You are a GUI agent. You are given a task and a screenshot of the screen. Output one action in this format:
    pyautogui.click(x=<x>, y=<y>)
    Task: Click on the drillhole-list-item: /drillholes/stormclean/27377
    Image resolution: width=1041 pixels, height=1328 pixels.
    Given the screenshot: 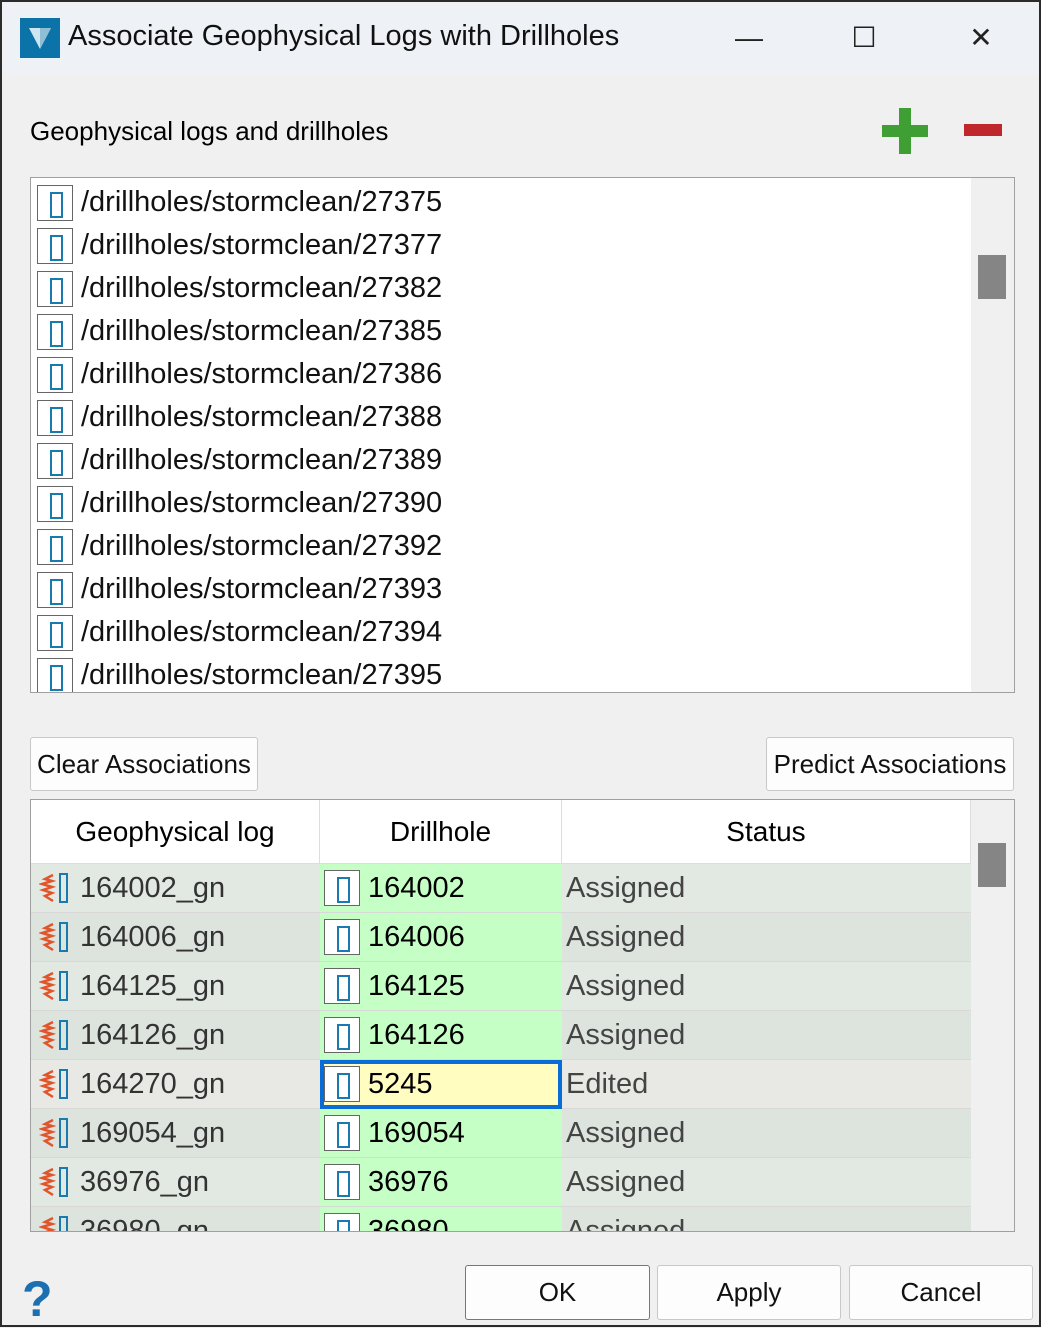 What is the action you would take?
    pyautogui.click(x=239, y=245)
    